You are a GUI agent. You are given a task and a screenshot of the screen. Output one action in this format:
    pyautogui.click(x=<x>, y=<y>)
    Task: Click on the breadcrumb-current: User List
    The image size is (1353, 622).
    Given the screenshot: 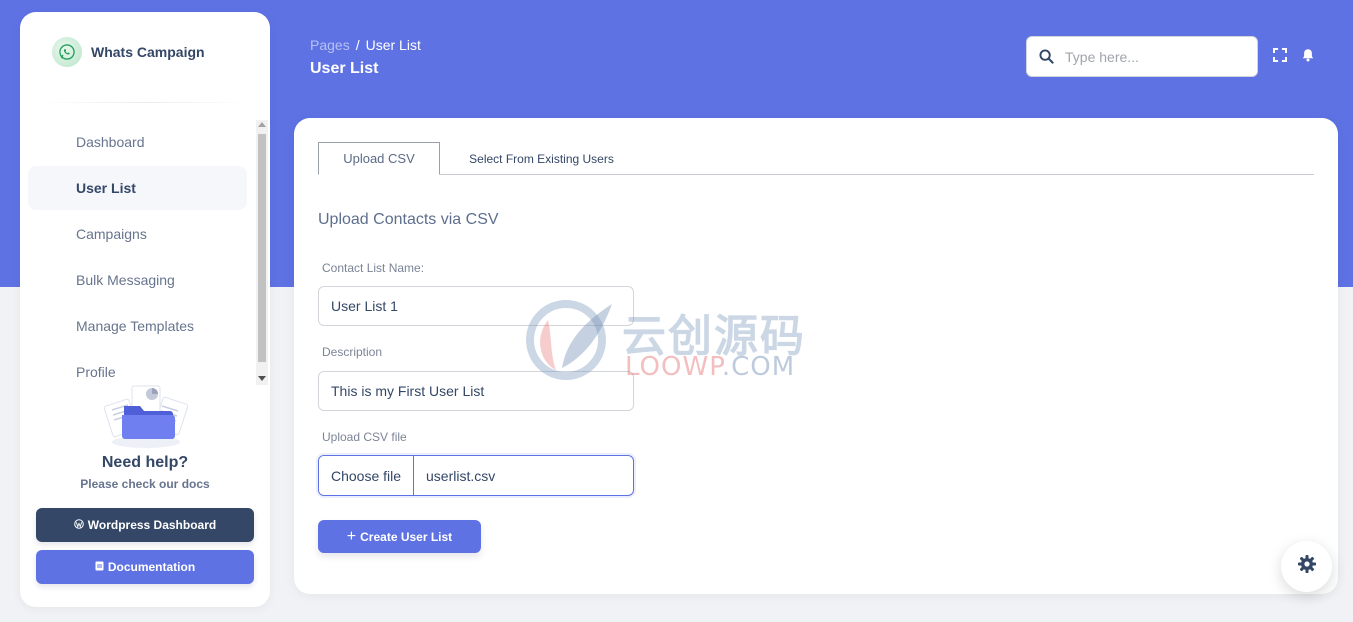 What is the action you would take?
    pyautogui.click(x=393, y=45)
    